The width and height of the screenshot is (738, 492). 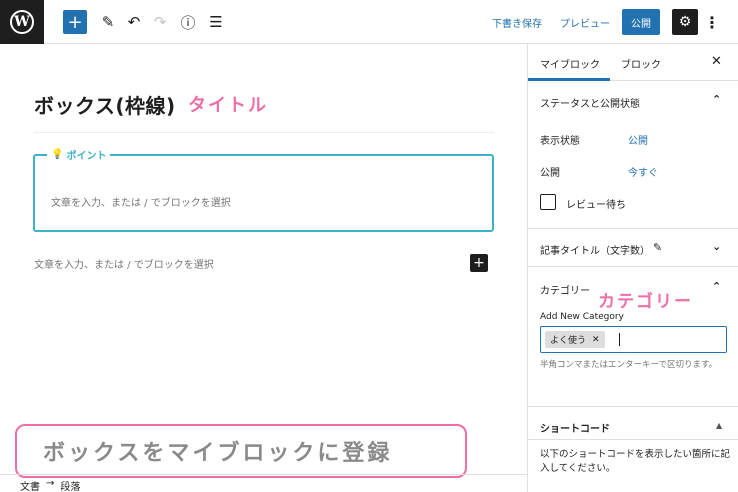 What do you see at coordinates (595, 249) in the screenshot?
I see `post-title-section-heading: 記事タイトル（文字数）` at bounding box center [595, 249].